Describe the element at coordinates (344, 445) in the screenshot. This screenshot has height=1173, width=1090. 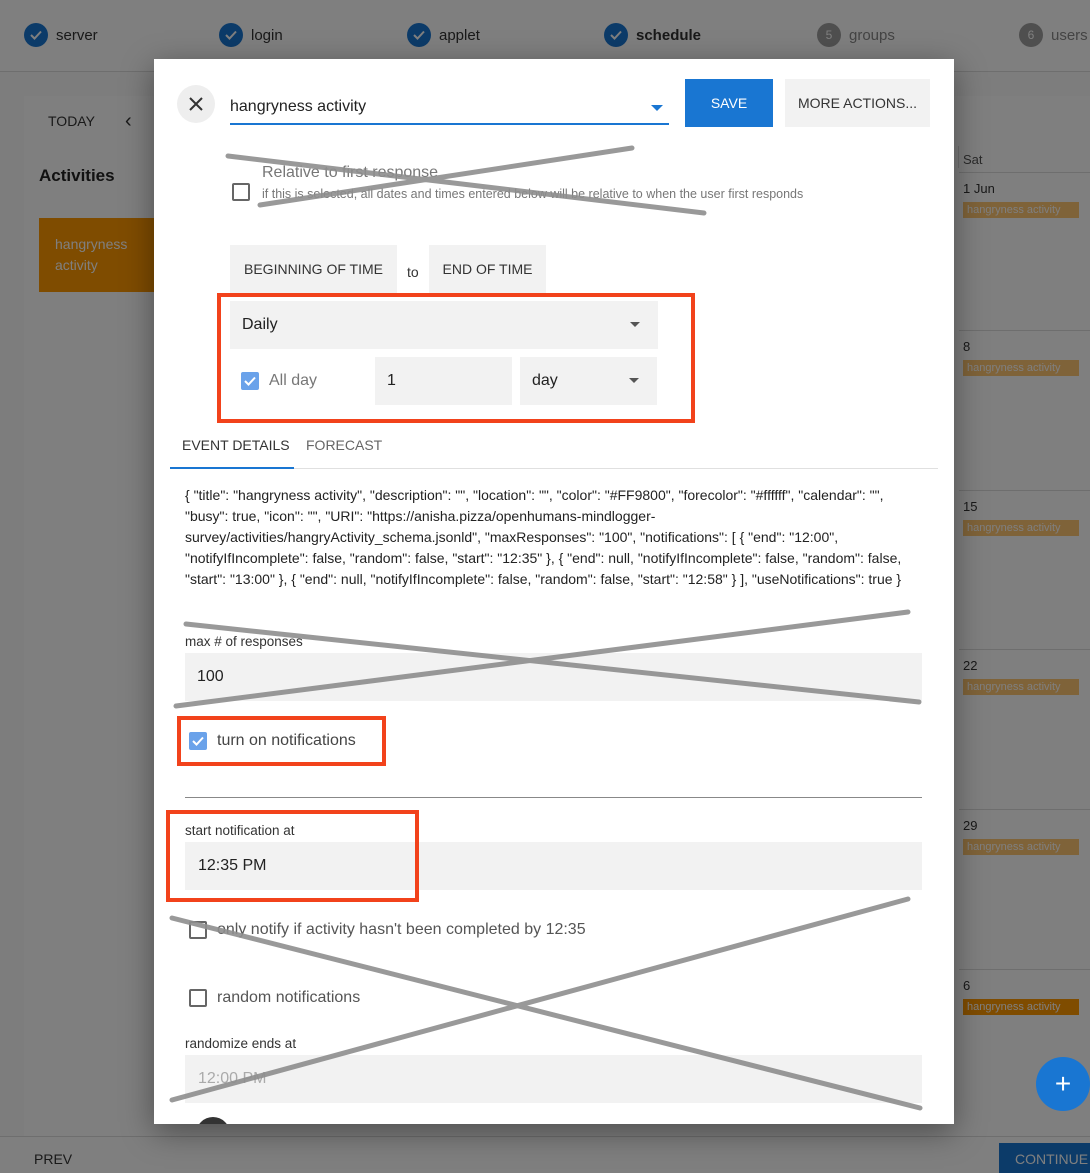
I see `tab-forecast: FORECAST` at that location.